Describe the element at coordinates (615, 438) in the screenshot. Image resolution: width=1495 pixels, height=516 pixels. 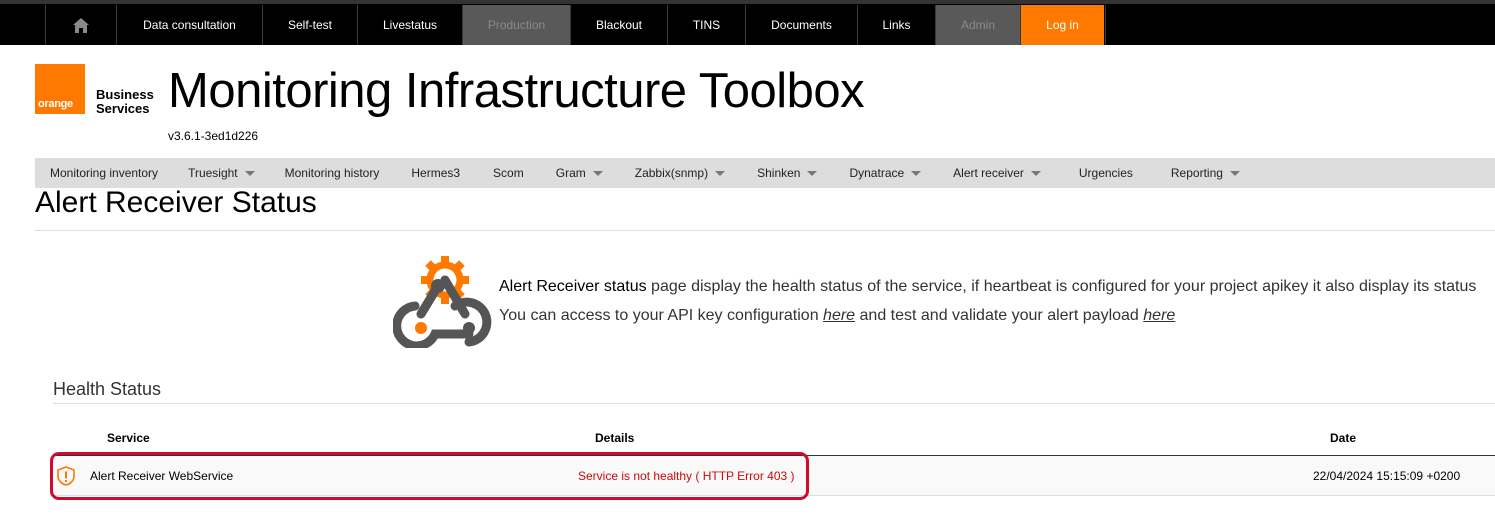
I see `column-header-details: Details` at that location.